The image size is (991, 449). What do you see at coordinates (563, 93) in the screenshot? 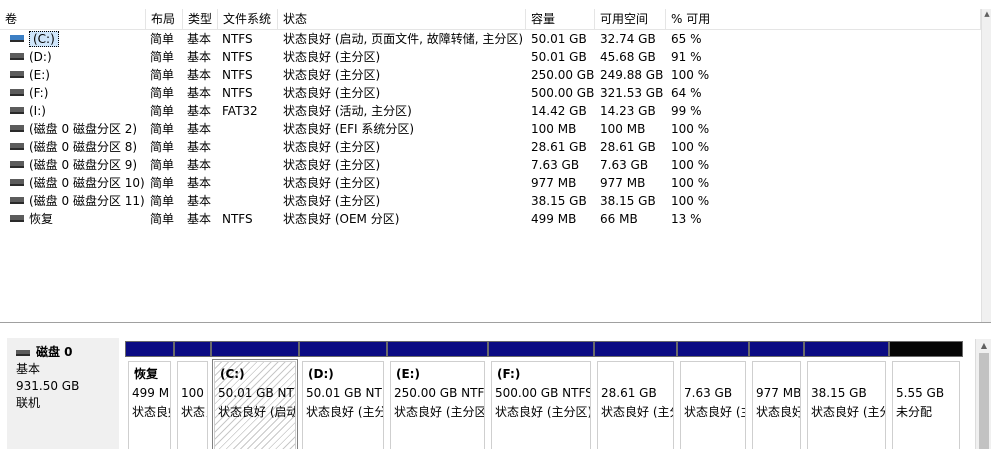
I see `volume-capacity-cell: 500.00 GB` at bounding box center [563, 93].